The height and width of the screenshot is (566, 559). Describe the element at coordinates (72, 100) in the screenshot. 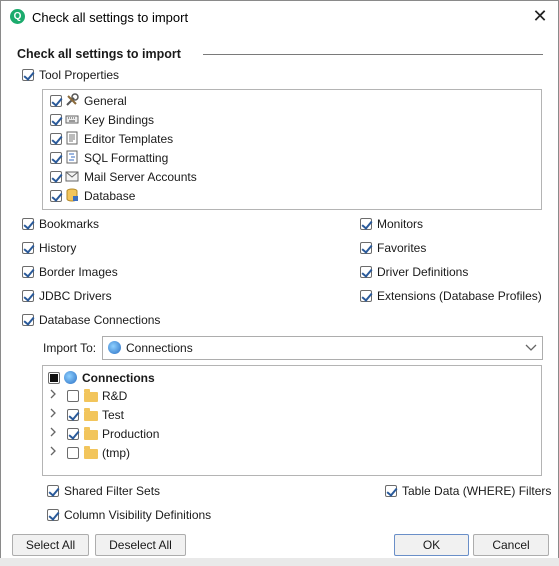

I see `tools-icon` at that location.